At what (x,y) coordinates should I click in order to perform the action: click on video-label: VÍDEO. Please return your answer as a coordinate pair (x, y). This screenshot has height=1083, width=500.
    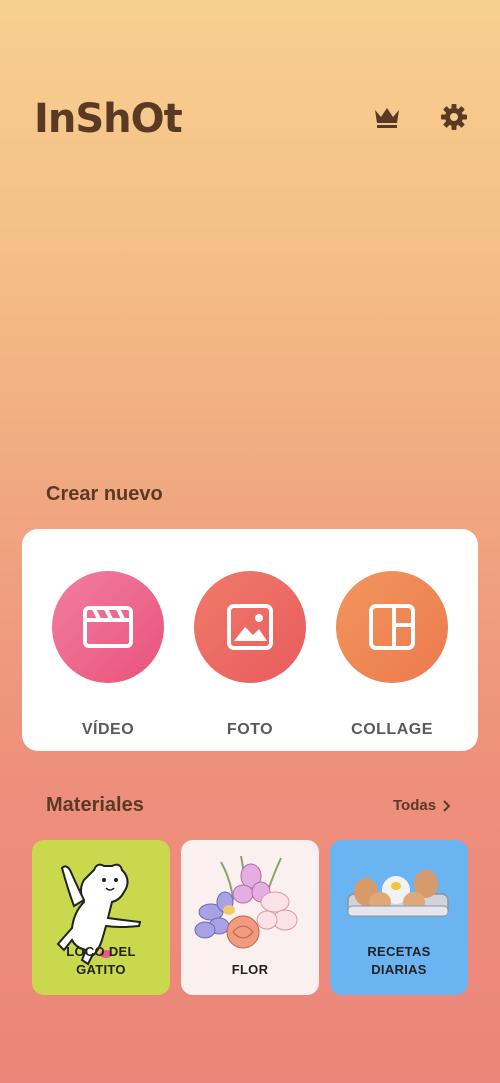
    Looking at the image, I should click on (108, 729).